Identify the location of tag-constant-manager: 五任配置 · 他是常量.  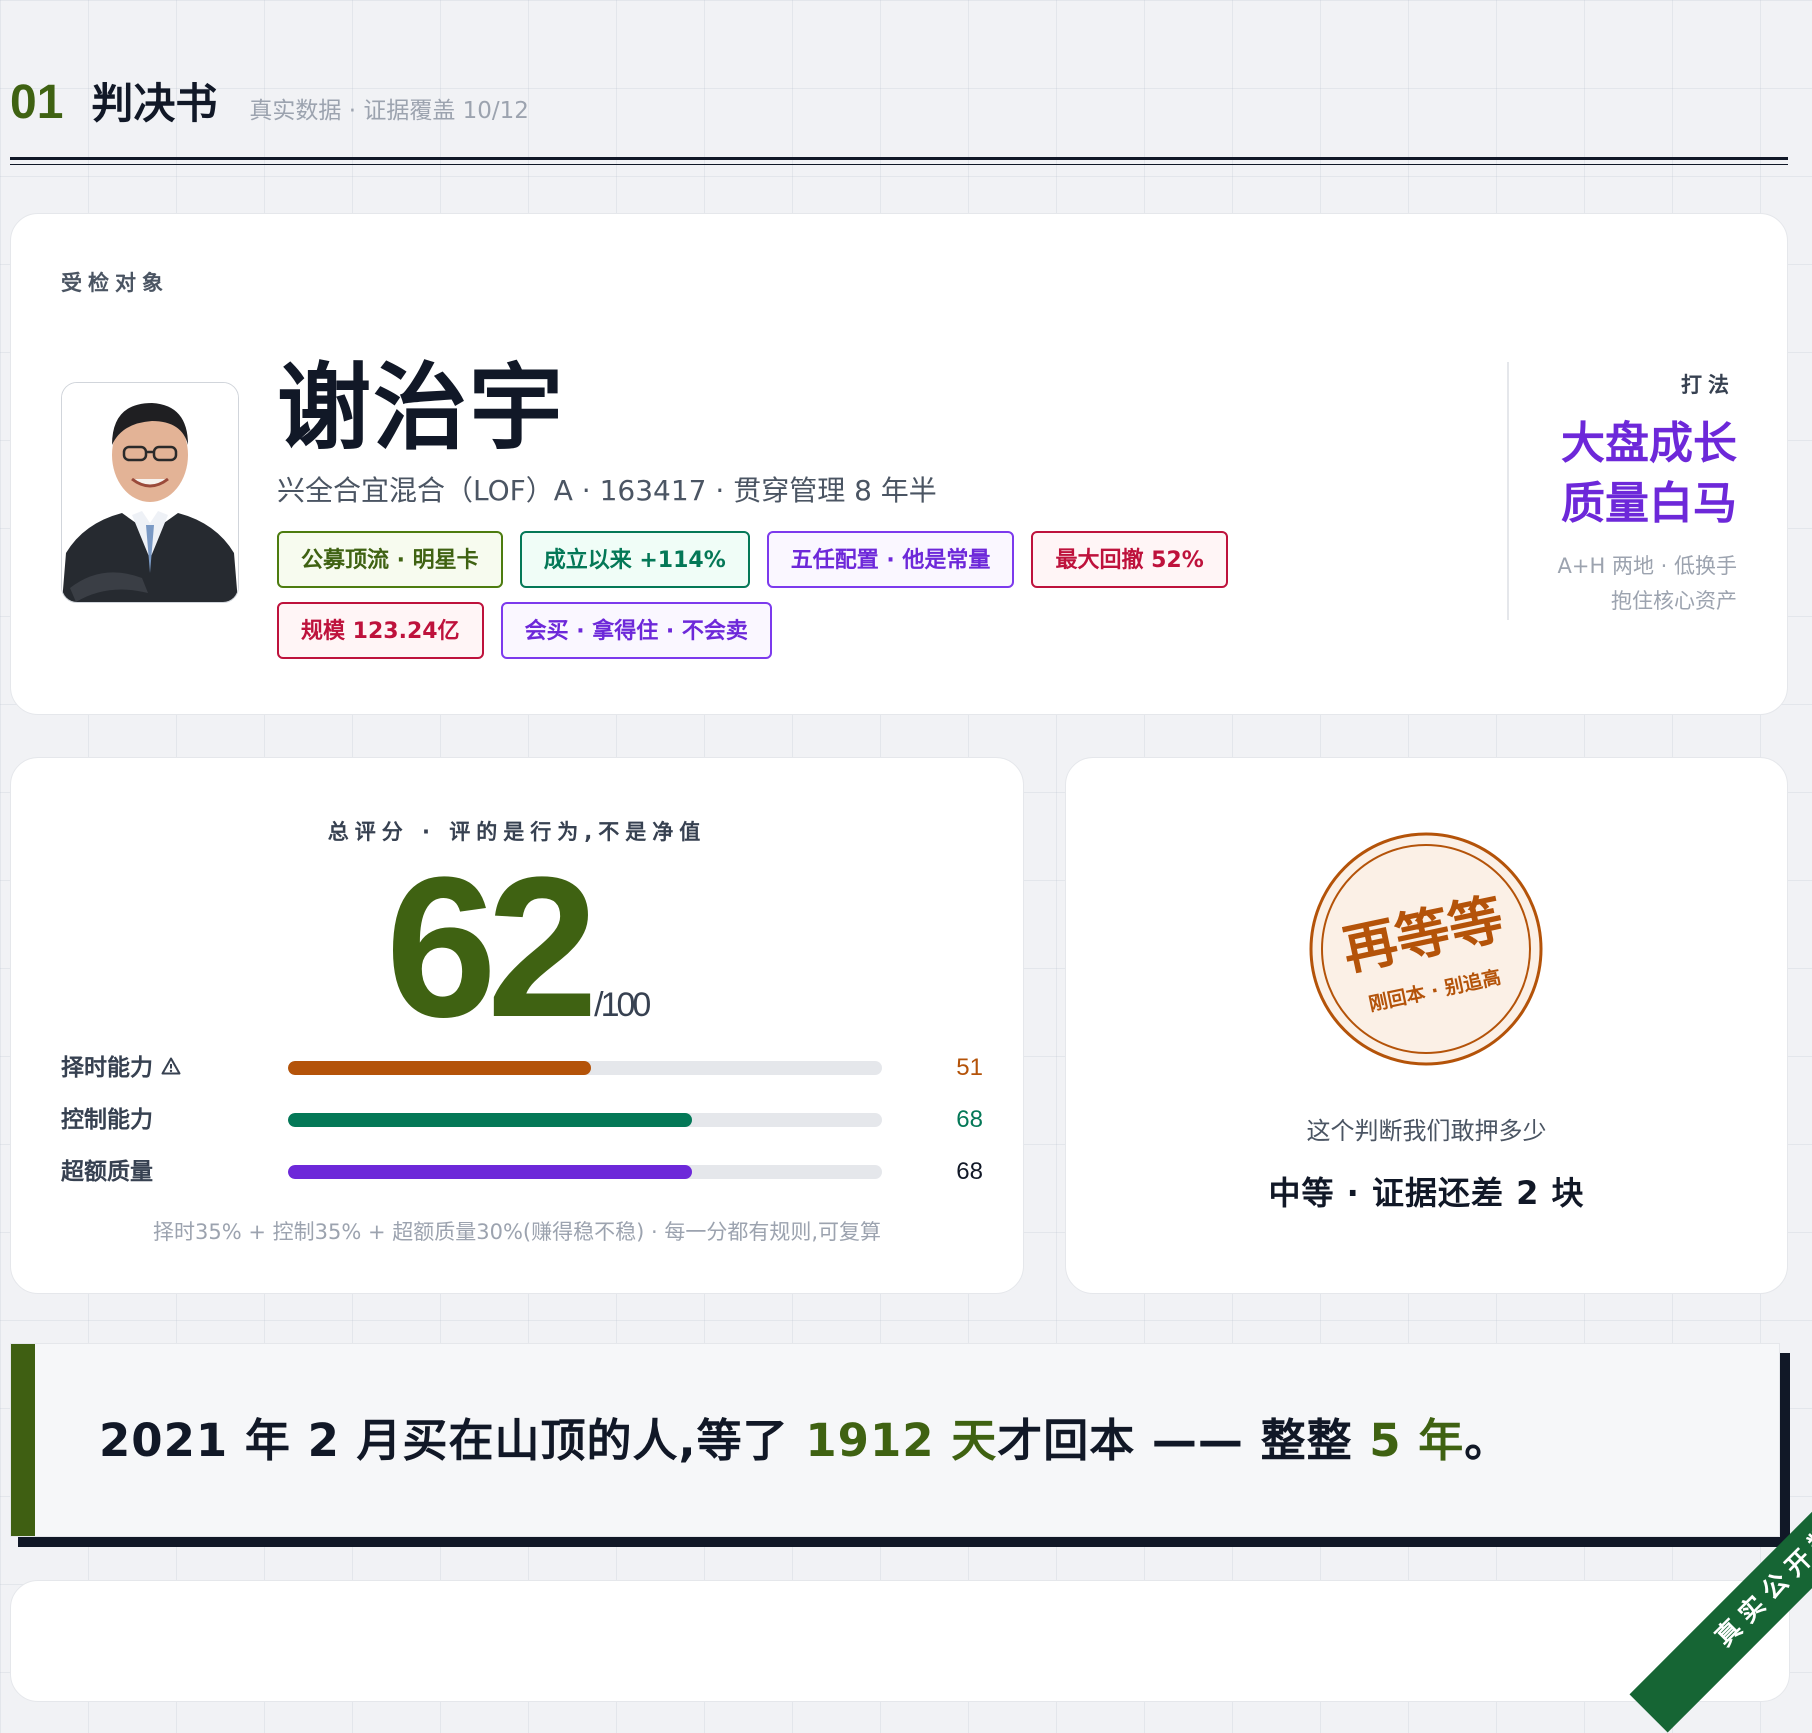
(890, 559).